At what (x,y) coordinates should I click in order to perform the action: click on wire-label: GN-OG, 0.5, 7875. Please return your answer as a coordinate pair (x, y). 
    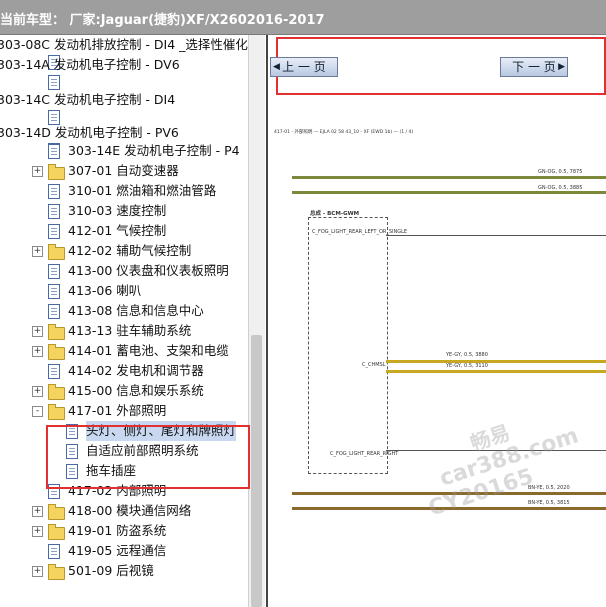
    Looking at the image, I should click on (560, 172).